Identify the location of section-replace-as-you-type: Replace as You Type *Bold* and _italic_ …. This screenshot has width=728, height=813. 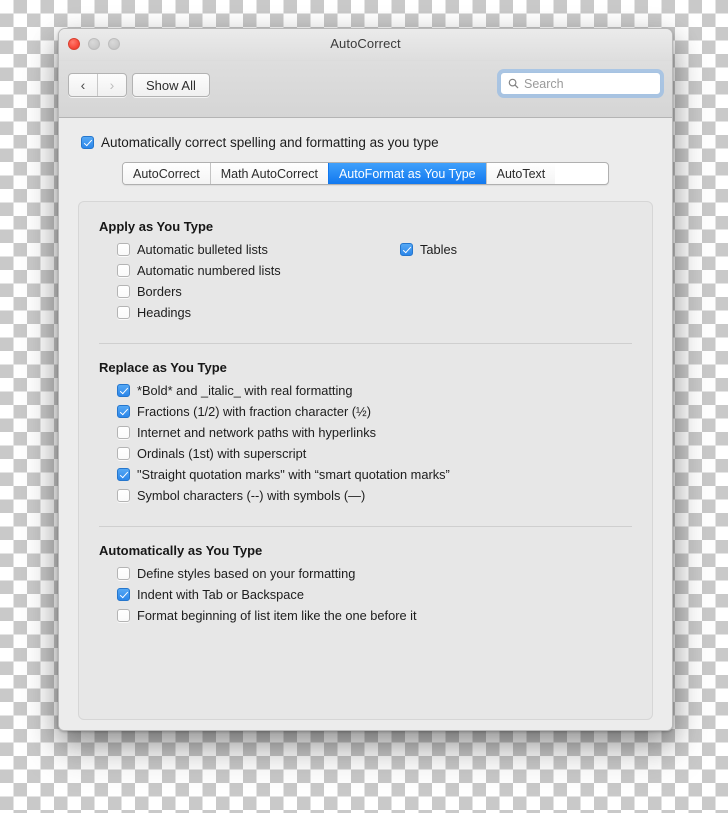
(365, 434).